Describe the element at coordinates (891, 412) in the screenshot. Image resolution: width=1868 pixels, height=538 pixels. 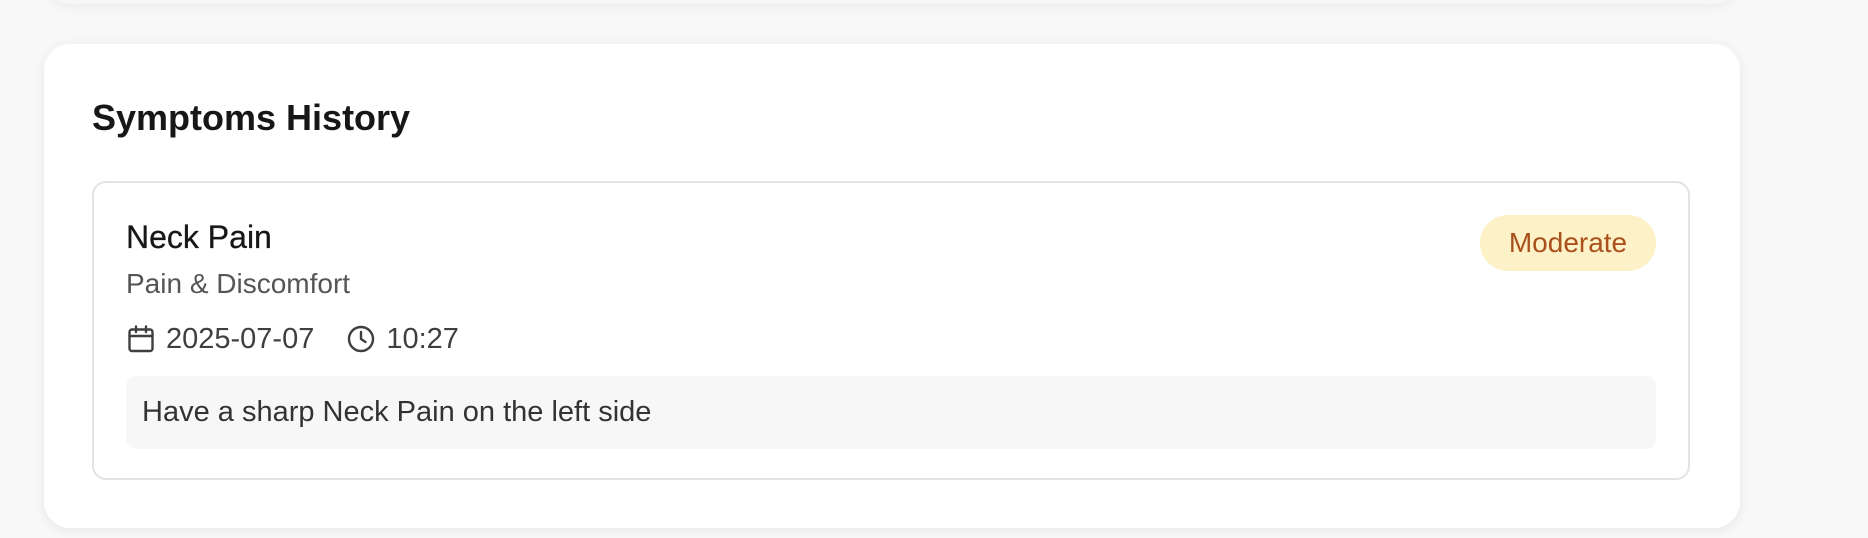
I see `symptom-note: Have a sharp Neck Pain on the left side` at that location.